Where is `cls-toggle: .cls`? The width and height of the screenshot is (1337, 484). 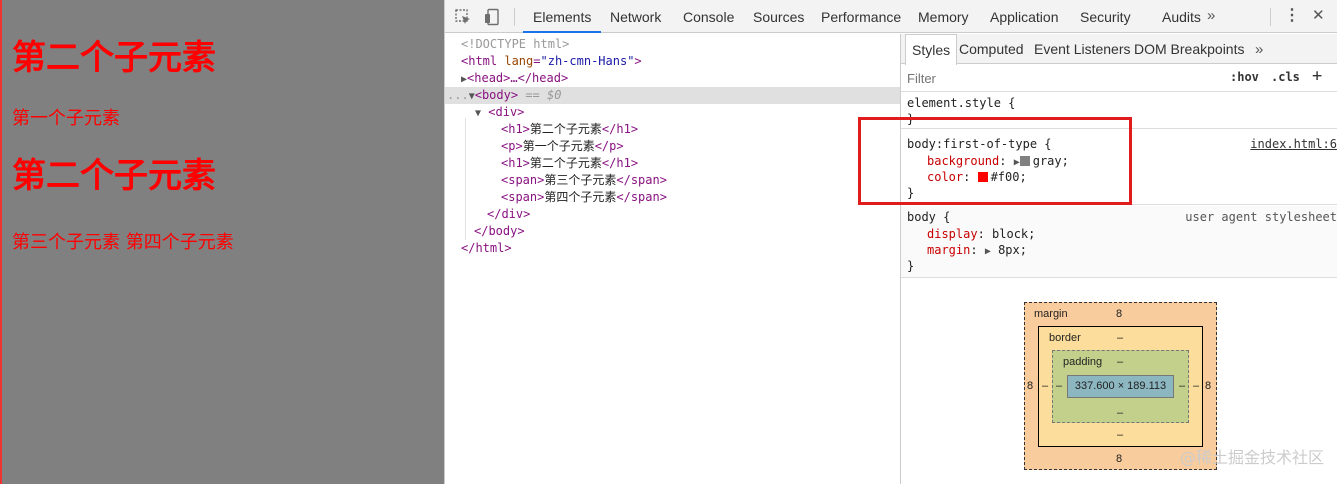
cls-toggle: .cls is located at coordinates (1285, 77).